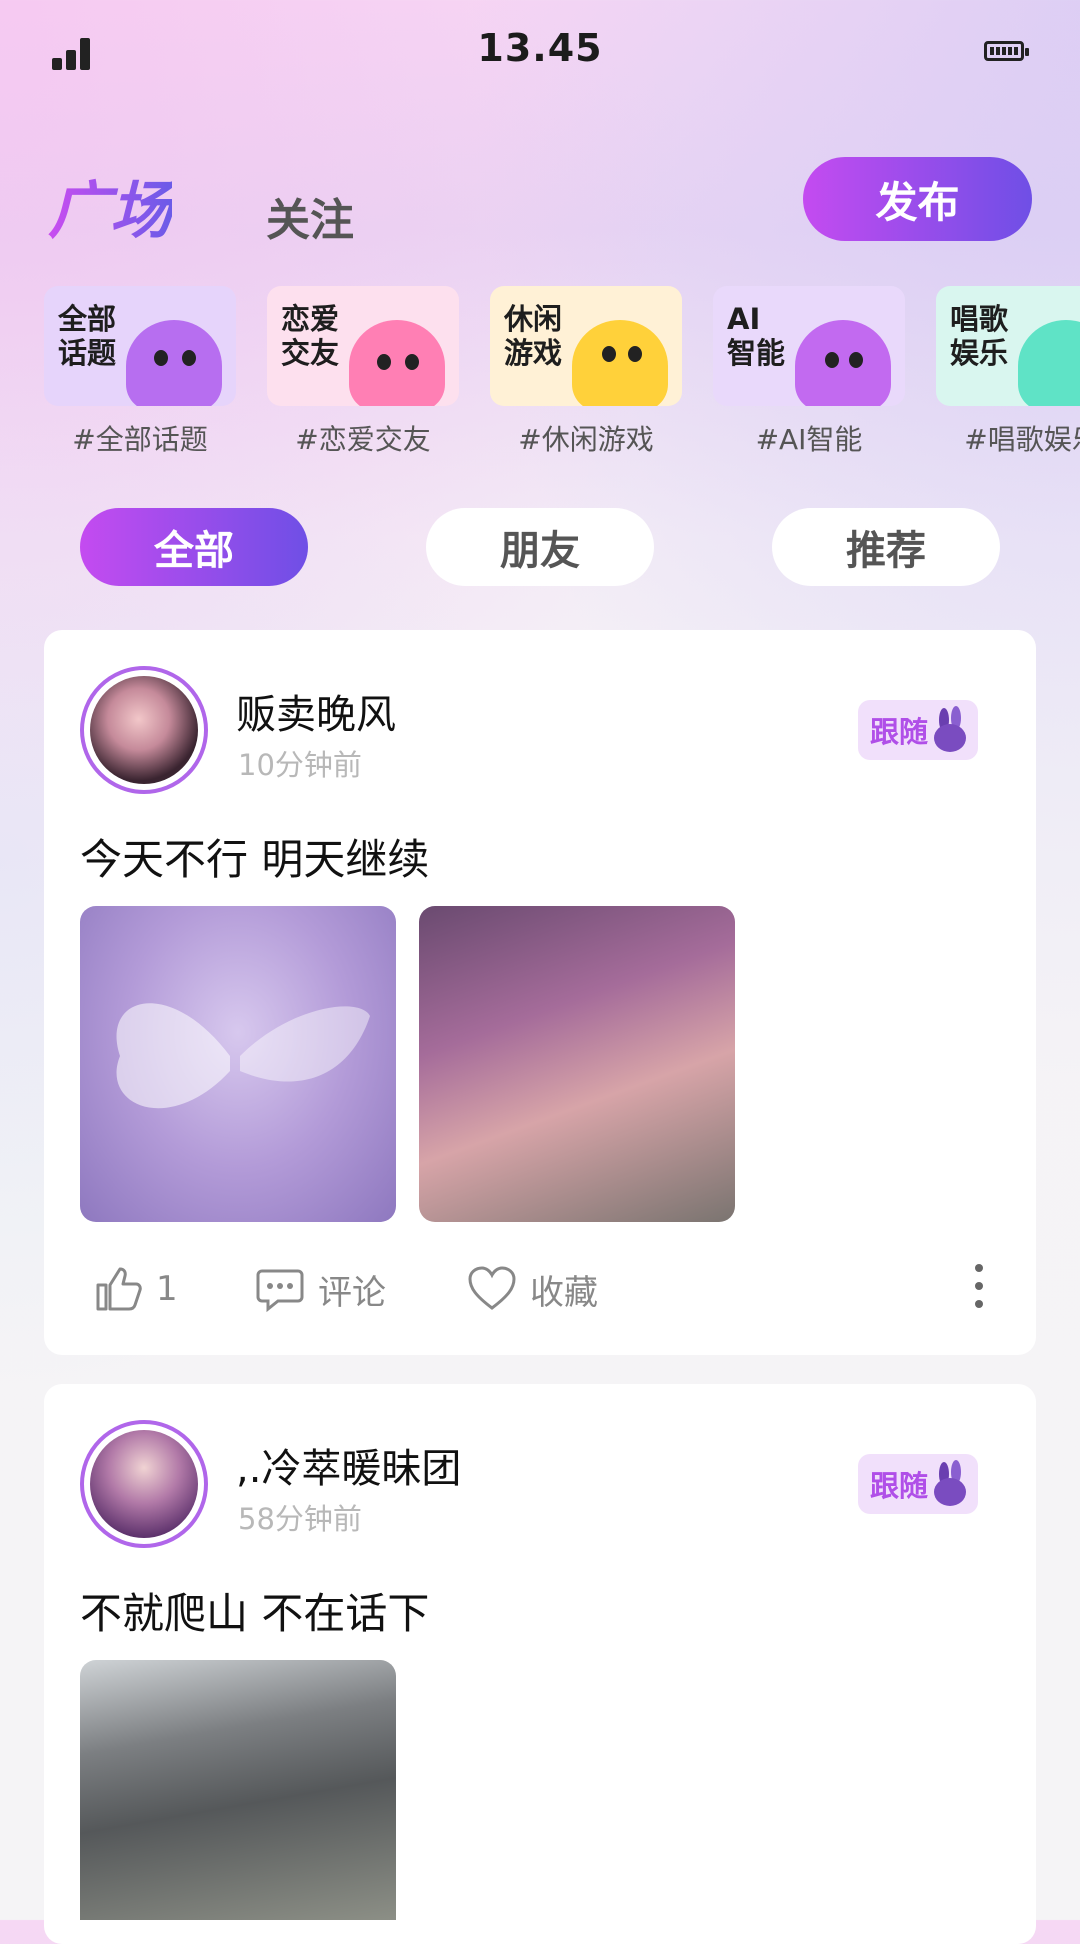  I want to click on favorite-button: 收藏, so click(532, 1289).